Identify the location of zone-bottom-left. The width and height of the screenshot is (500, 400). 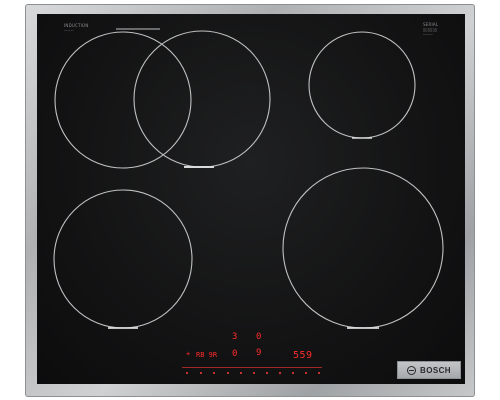
(123, 259).